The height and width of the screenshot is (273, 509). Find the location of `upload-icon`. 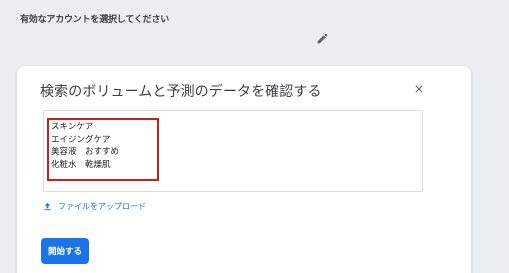

upload-icon is located at coordinates (47, 206).